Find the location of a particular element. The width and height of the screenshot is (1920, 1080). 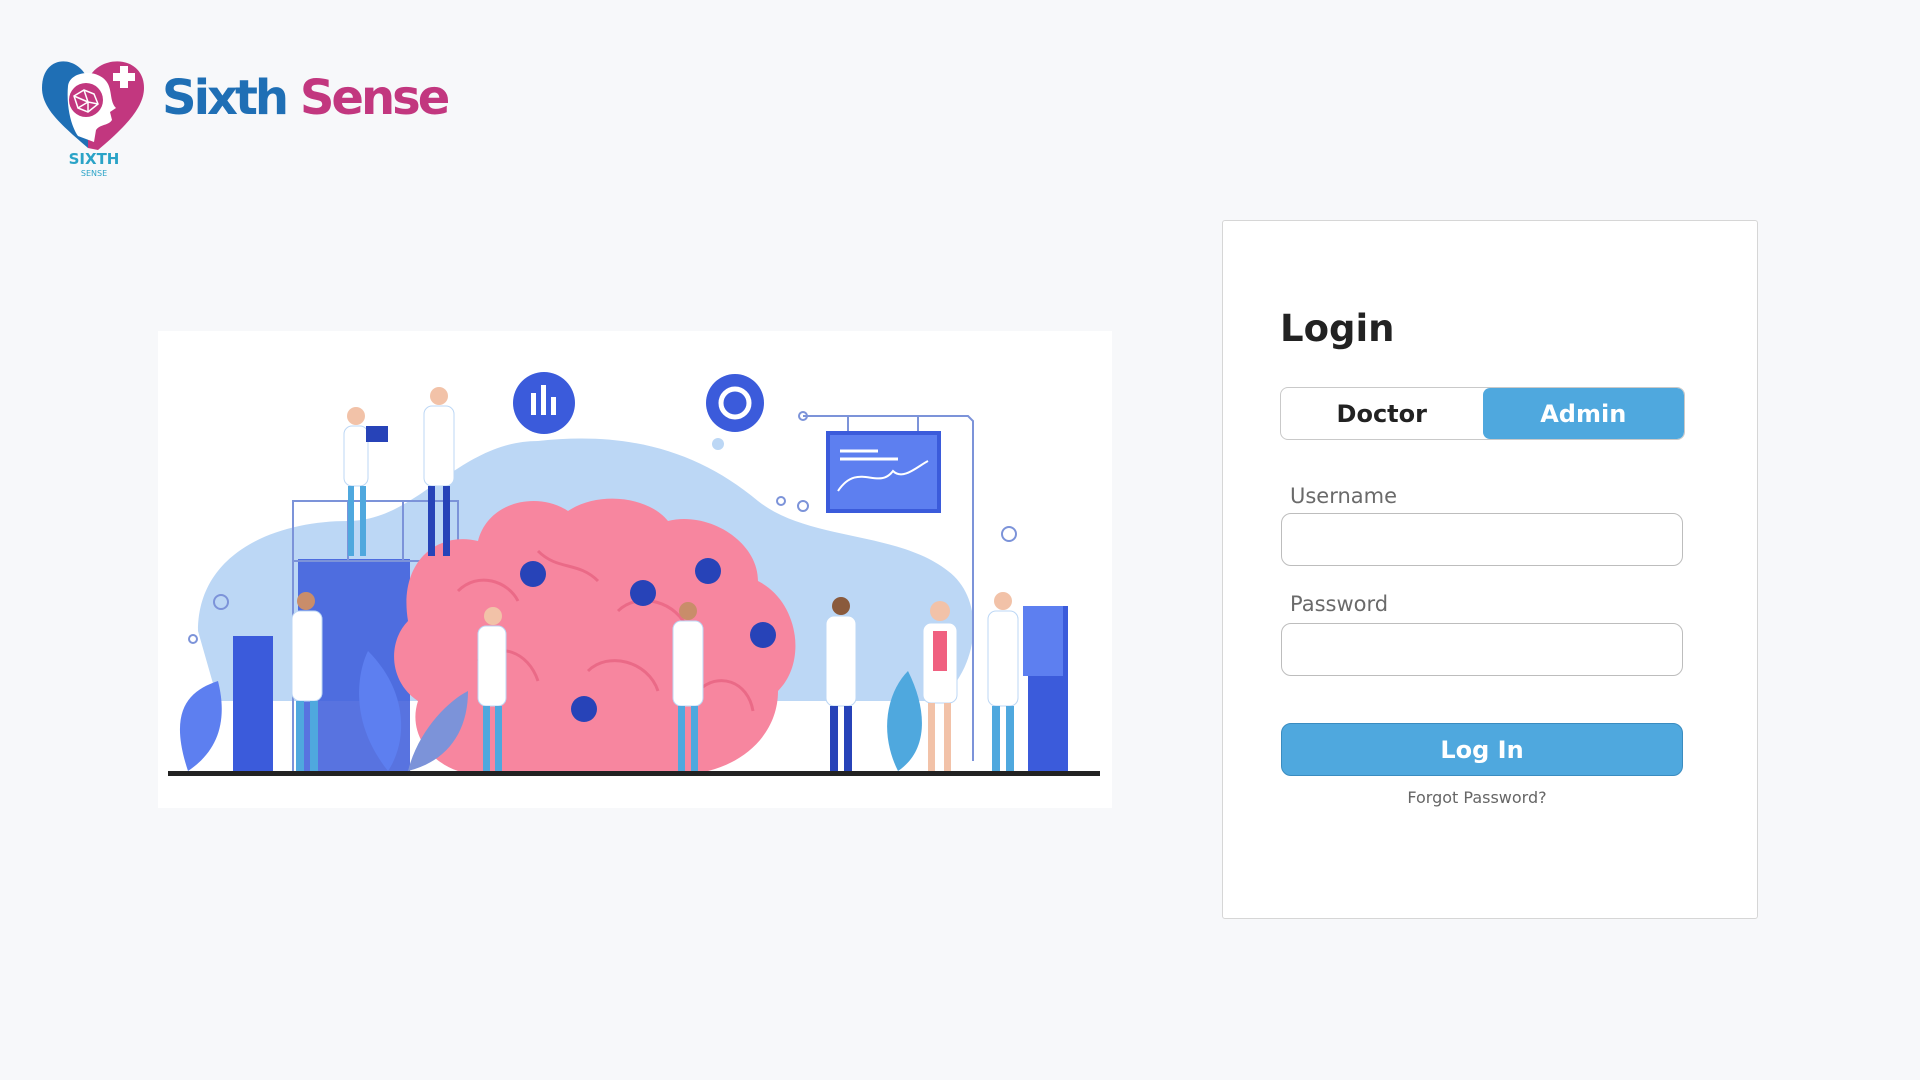

password-input is located at coordinates (1482, 649).